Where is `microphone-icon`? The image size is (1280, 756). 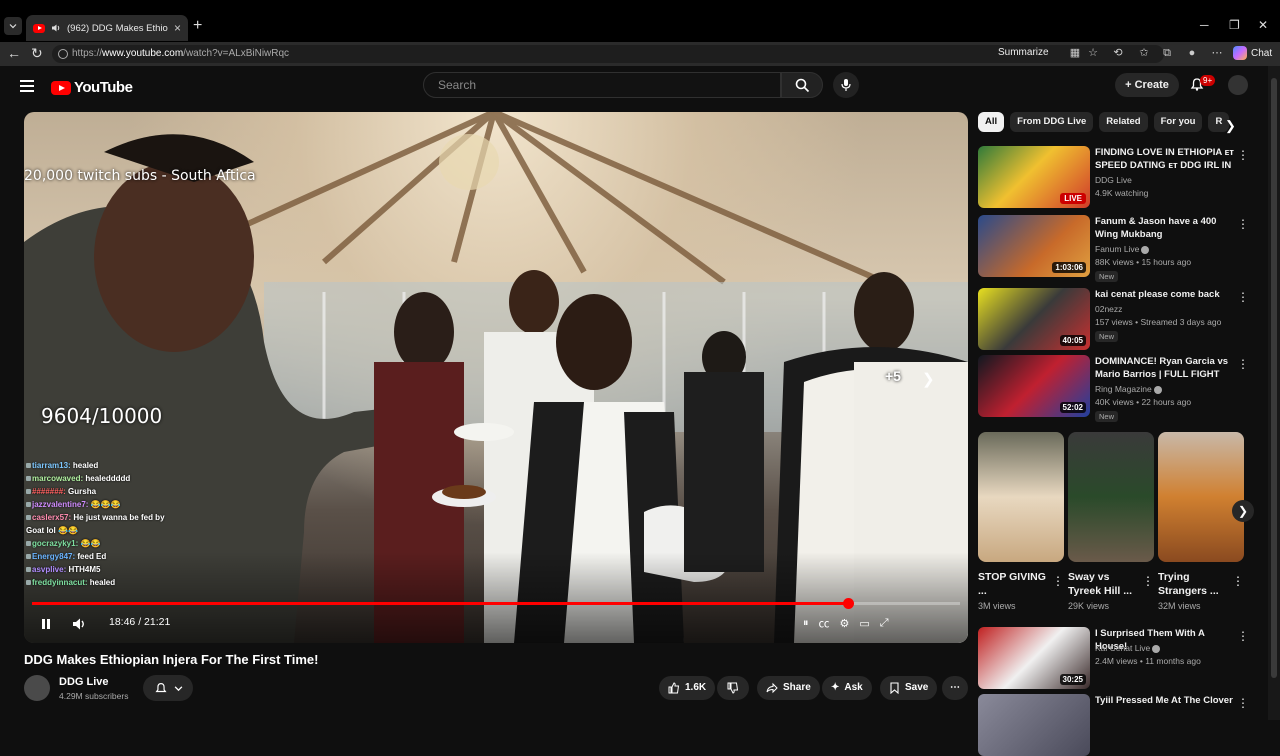
microphone-icon is located at coordinates (846, 85).